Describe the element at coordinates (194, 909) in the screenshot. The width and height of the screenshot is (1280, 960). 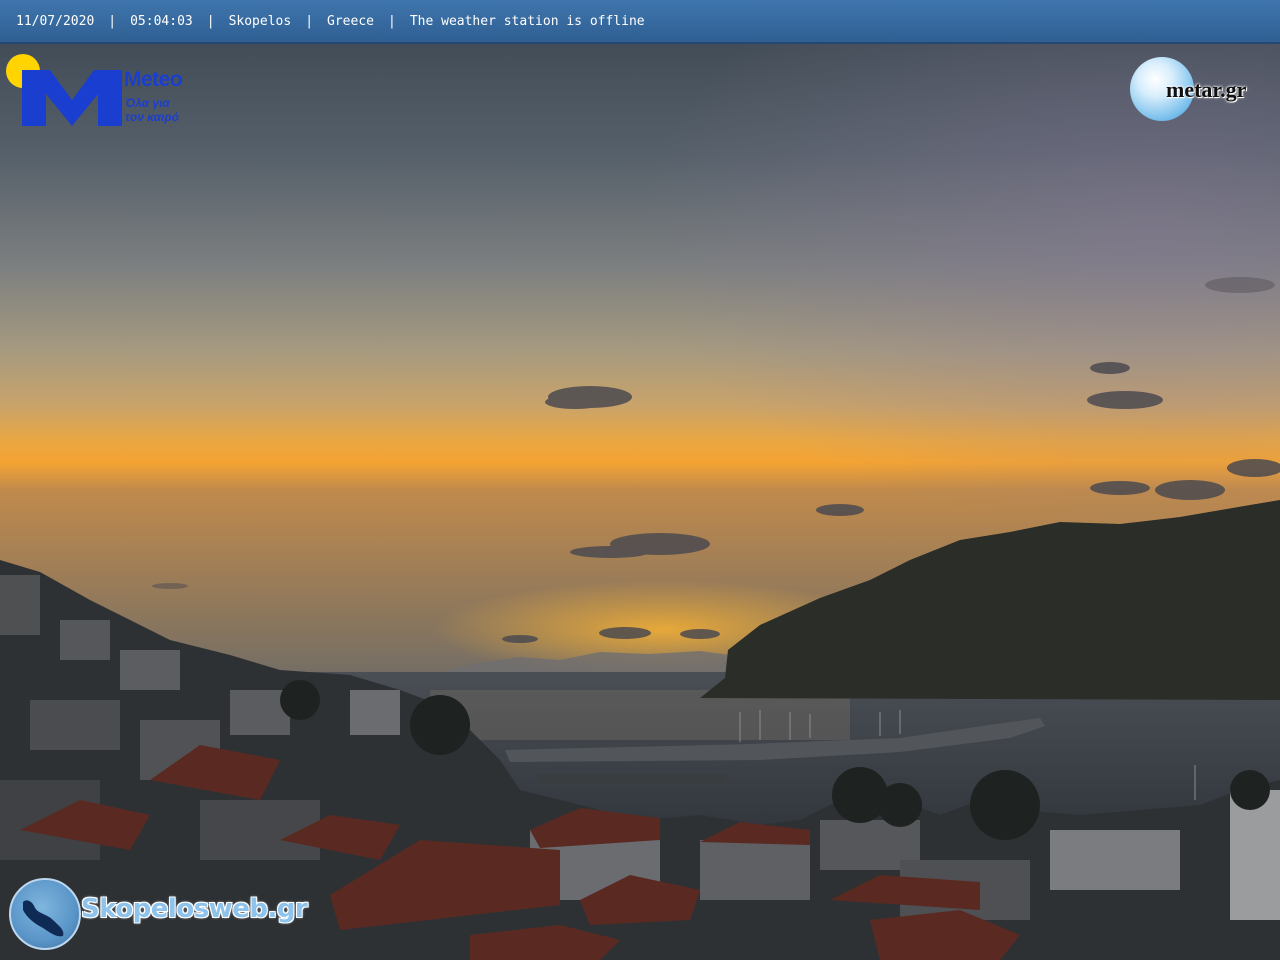
I see `skopelosweb-name: Skopelosweb.gr` at that location.